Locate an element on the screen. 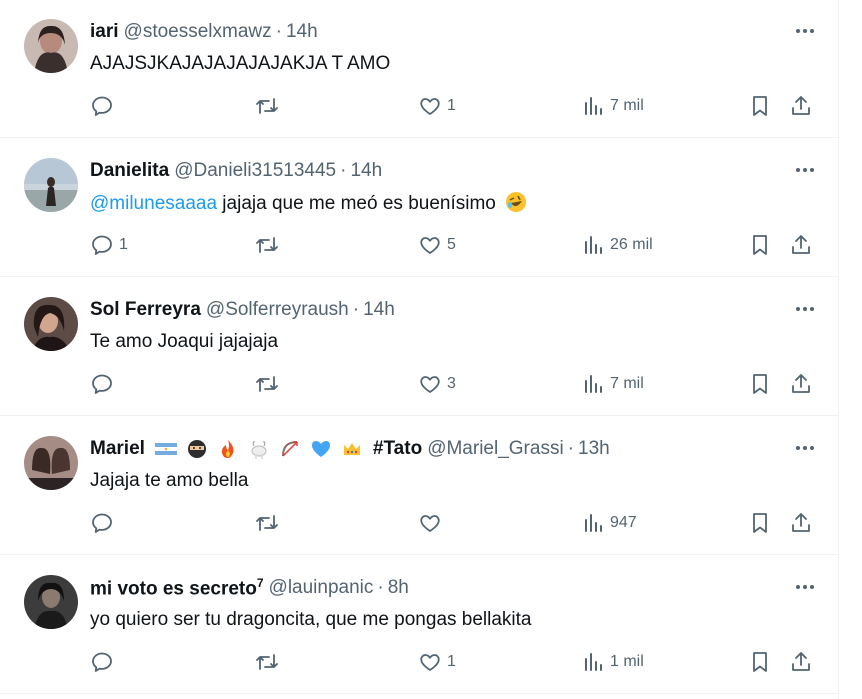  like-button is located at coordinates (432, 523).